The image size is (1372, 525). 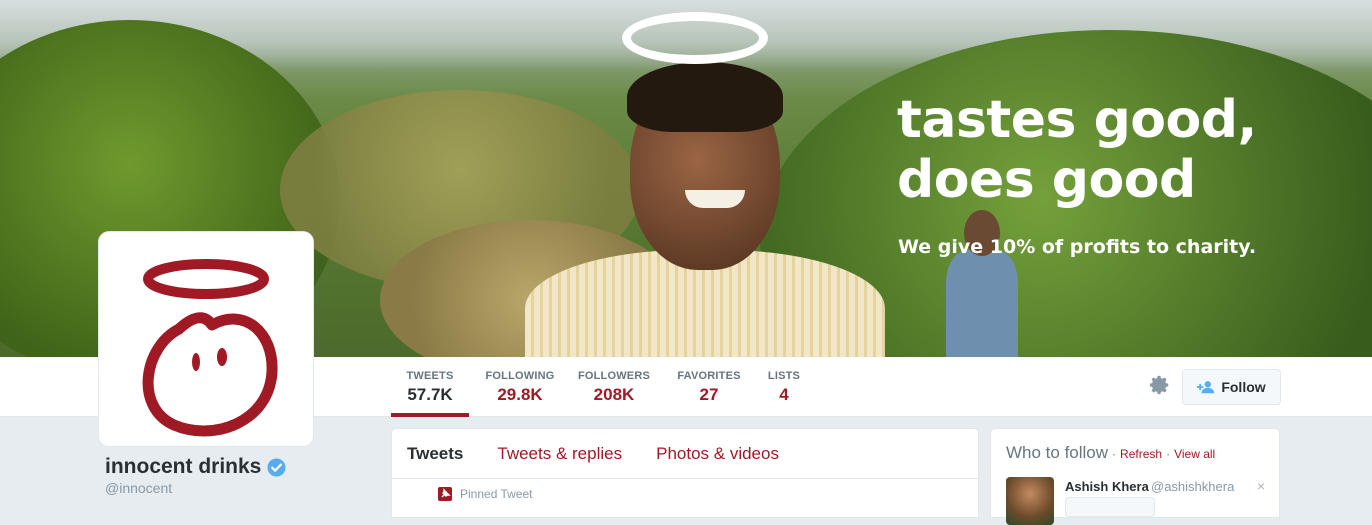 What do you see at coordinates (276, 467) in the screenshot?
I see `verified-badge-icon` at bounding box center [276, 467].